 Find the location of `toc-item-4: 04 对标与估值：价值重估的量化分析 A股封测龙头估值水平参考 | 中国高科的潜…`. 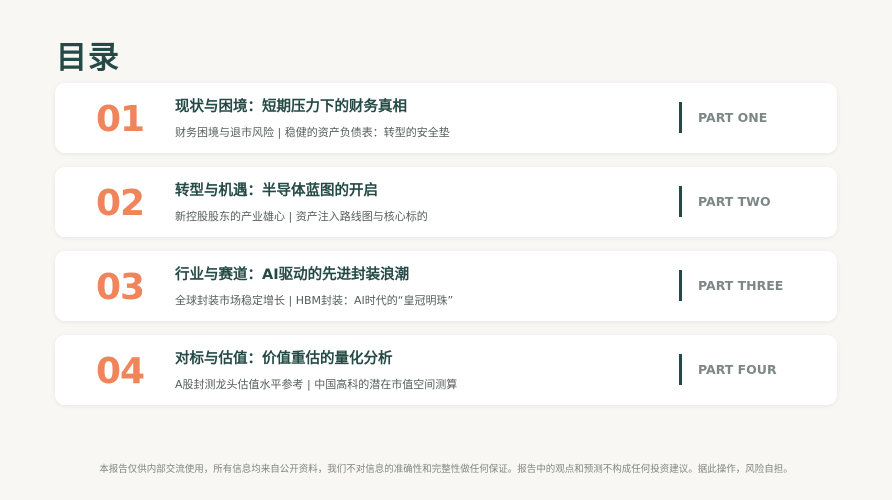

toc-item-4: 04 对标与估值：价值重估的量化分析 A股封测龙头估值水平参考 | 中国高科的潜… is located at coordinates (446, 370).